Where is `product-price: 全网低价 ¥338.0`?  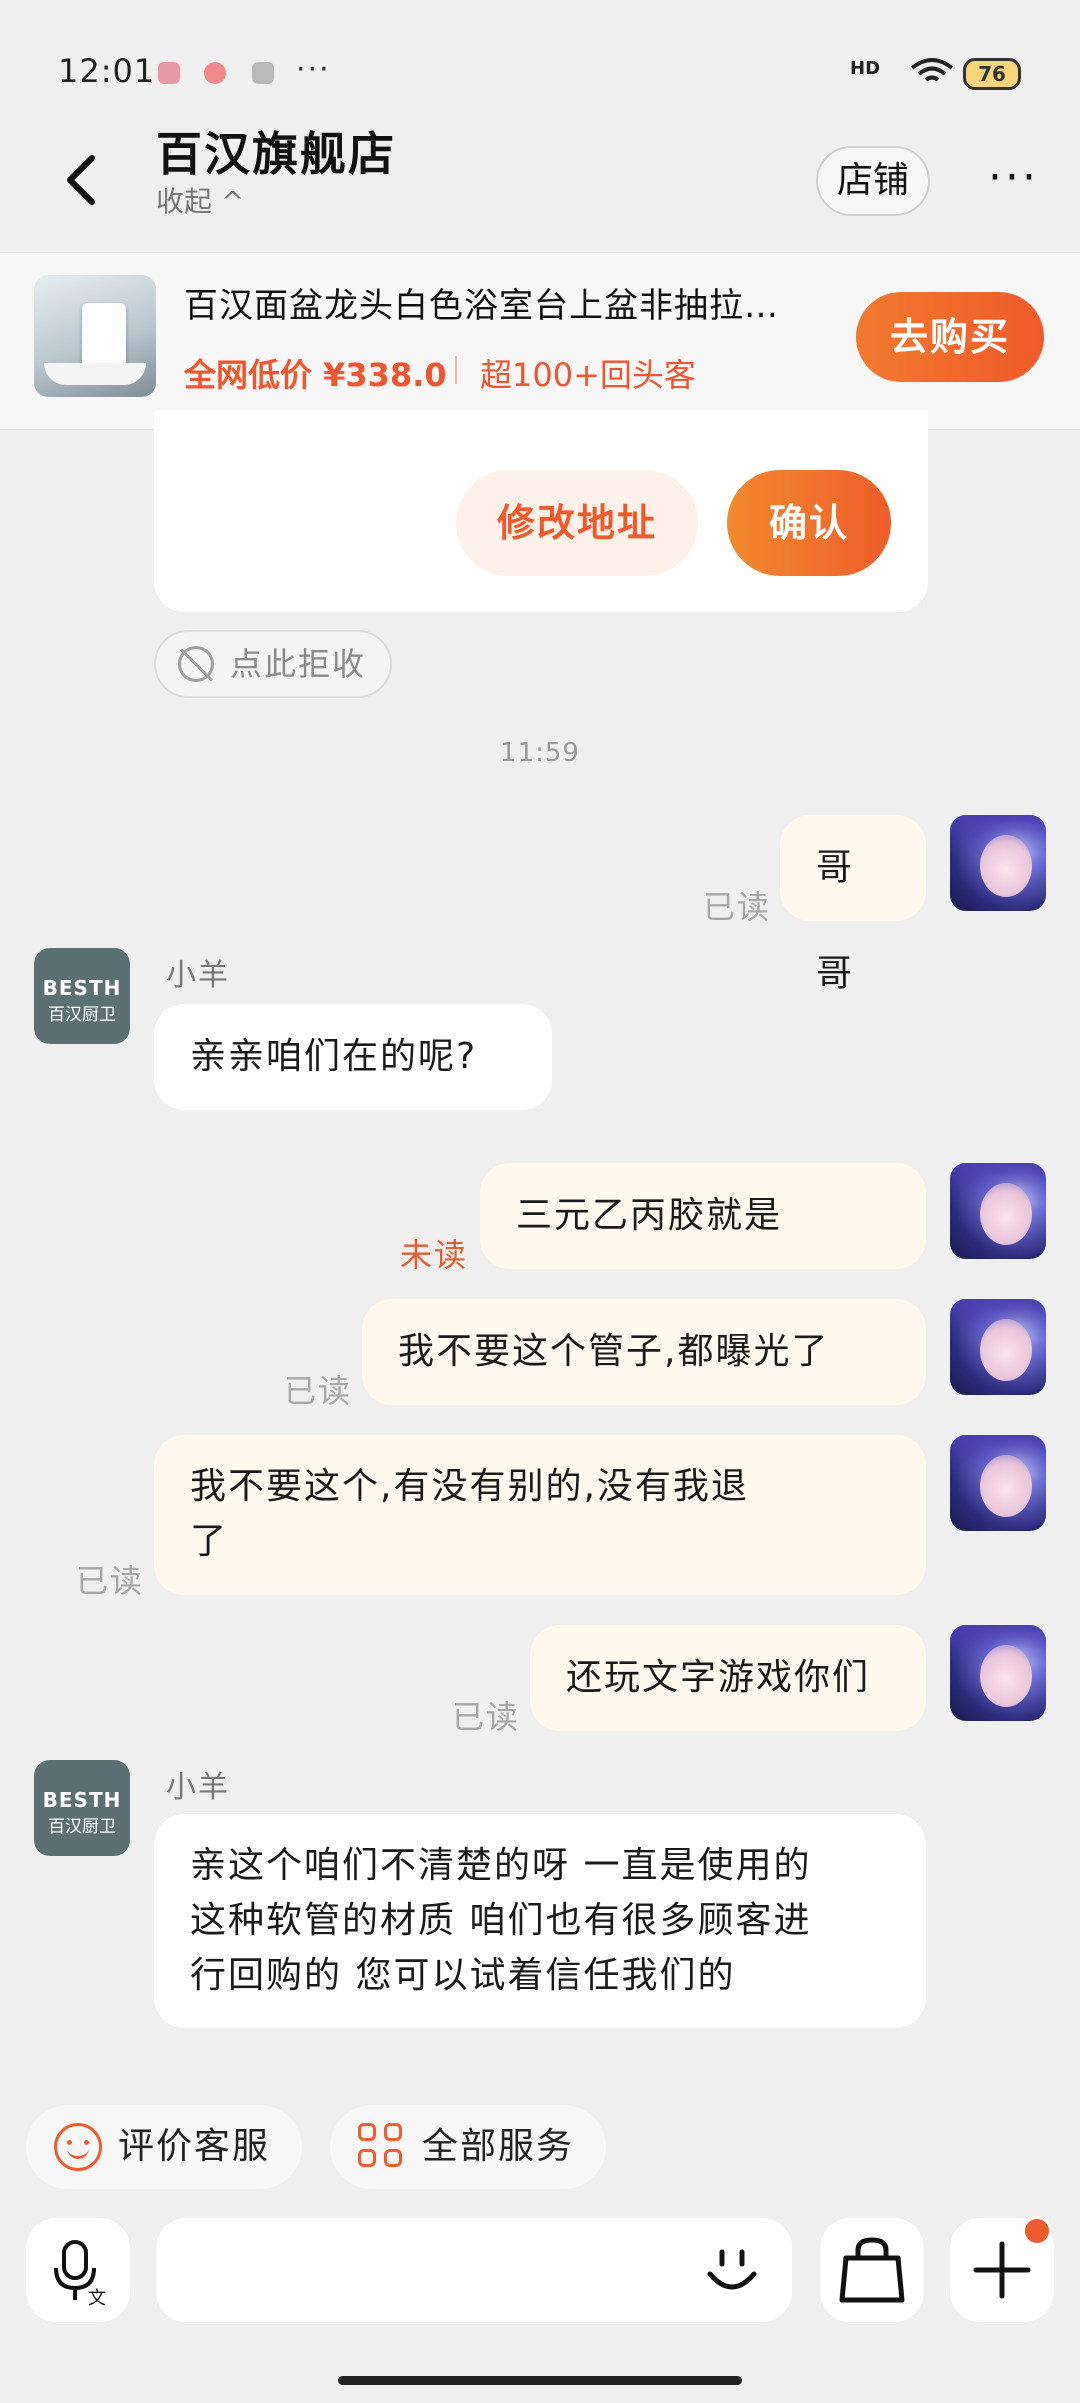
product-price: 全网低价 ¥338.0 is located at coordinates (315, 375).